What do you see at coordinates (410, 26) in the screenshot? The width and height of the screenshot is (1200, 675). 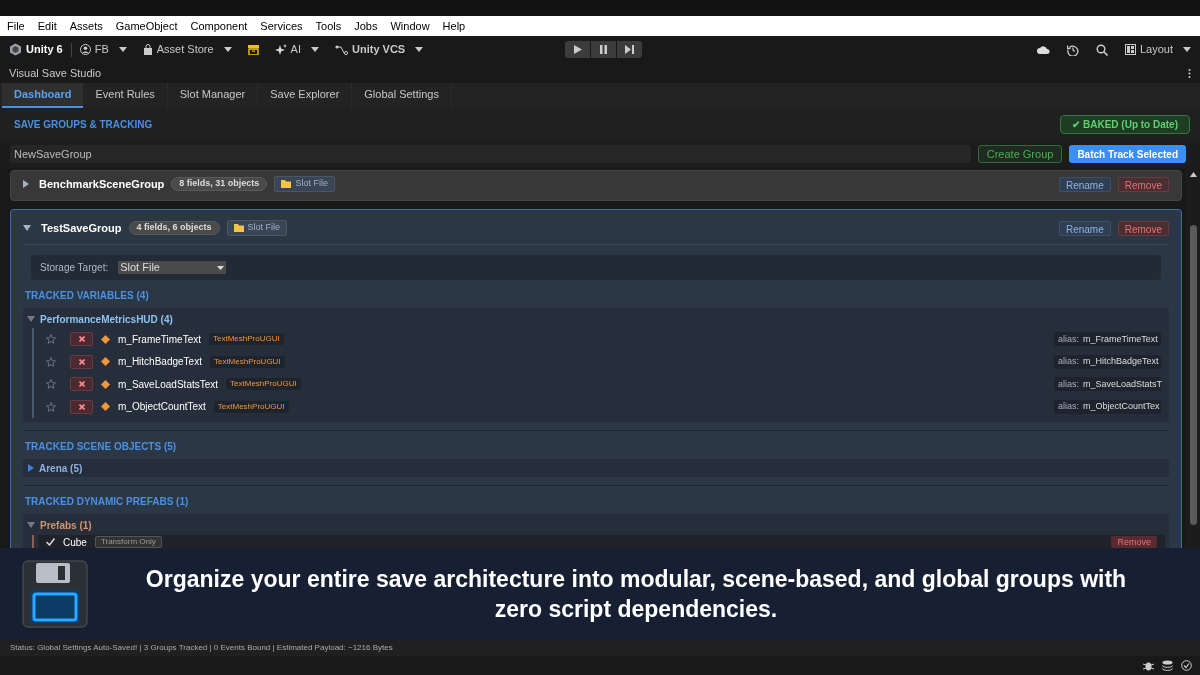 I see `menu-item: Window` at bounding box center [410, 26].